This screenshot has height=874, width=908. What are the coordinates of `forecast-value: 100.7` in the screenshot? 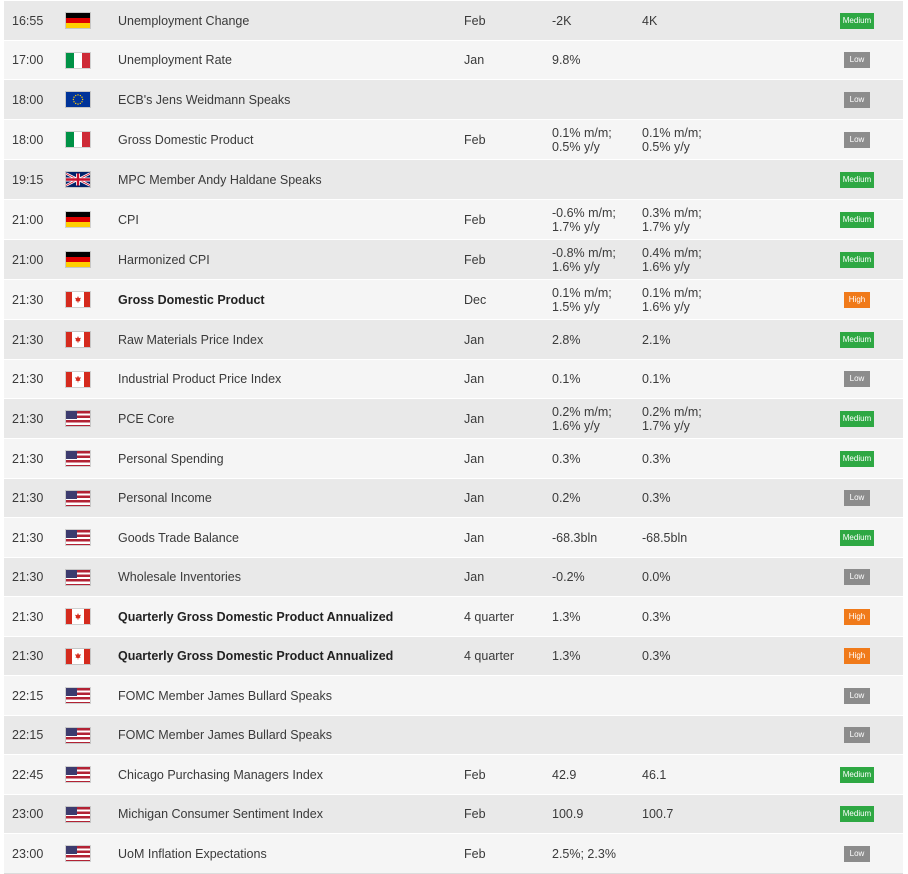 It's located at (658, 814).